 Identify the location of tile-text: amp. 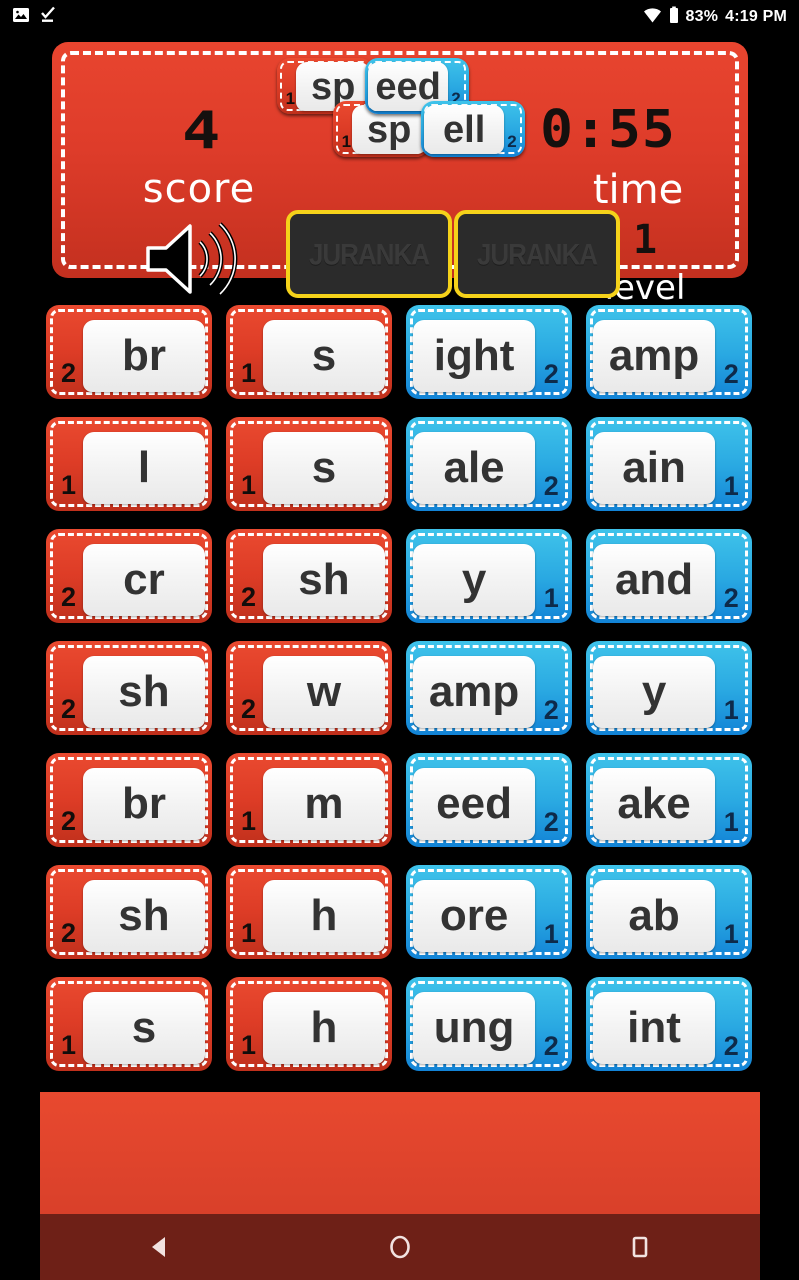
(654, 356).